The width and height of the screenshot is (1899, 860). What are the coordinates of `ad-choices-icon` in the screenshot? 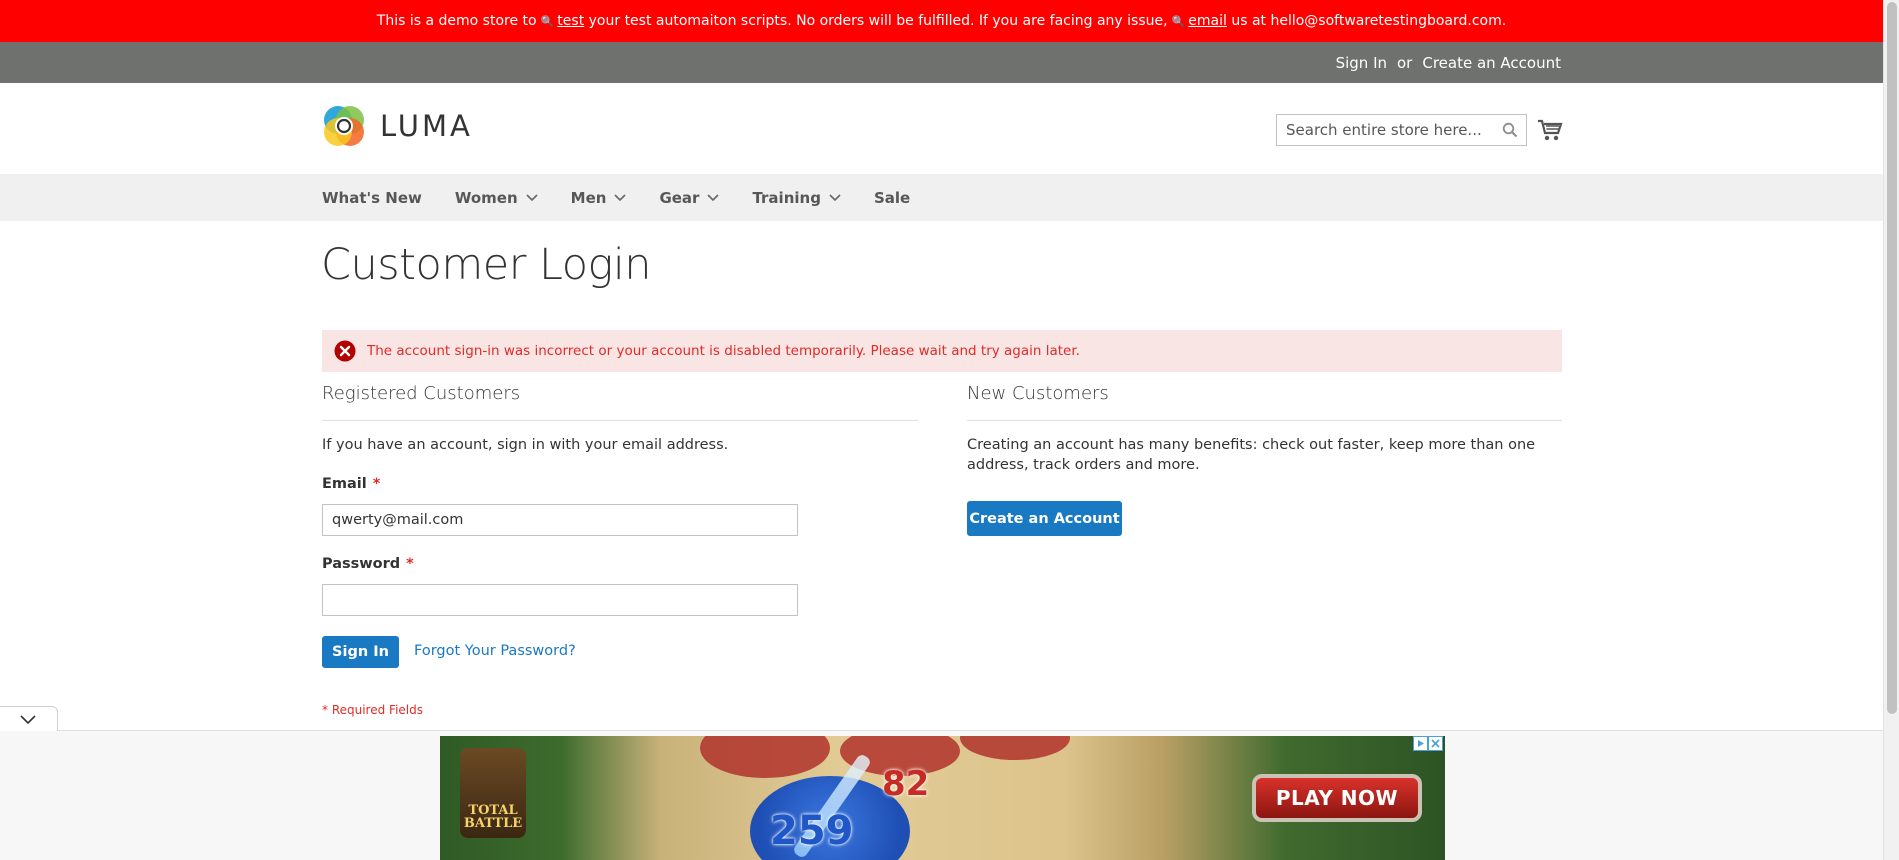 It's located at (1420, 743).